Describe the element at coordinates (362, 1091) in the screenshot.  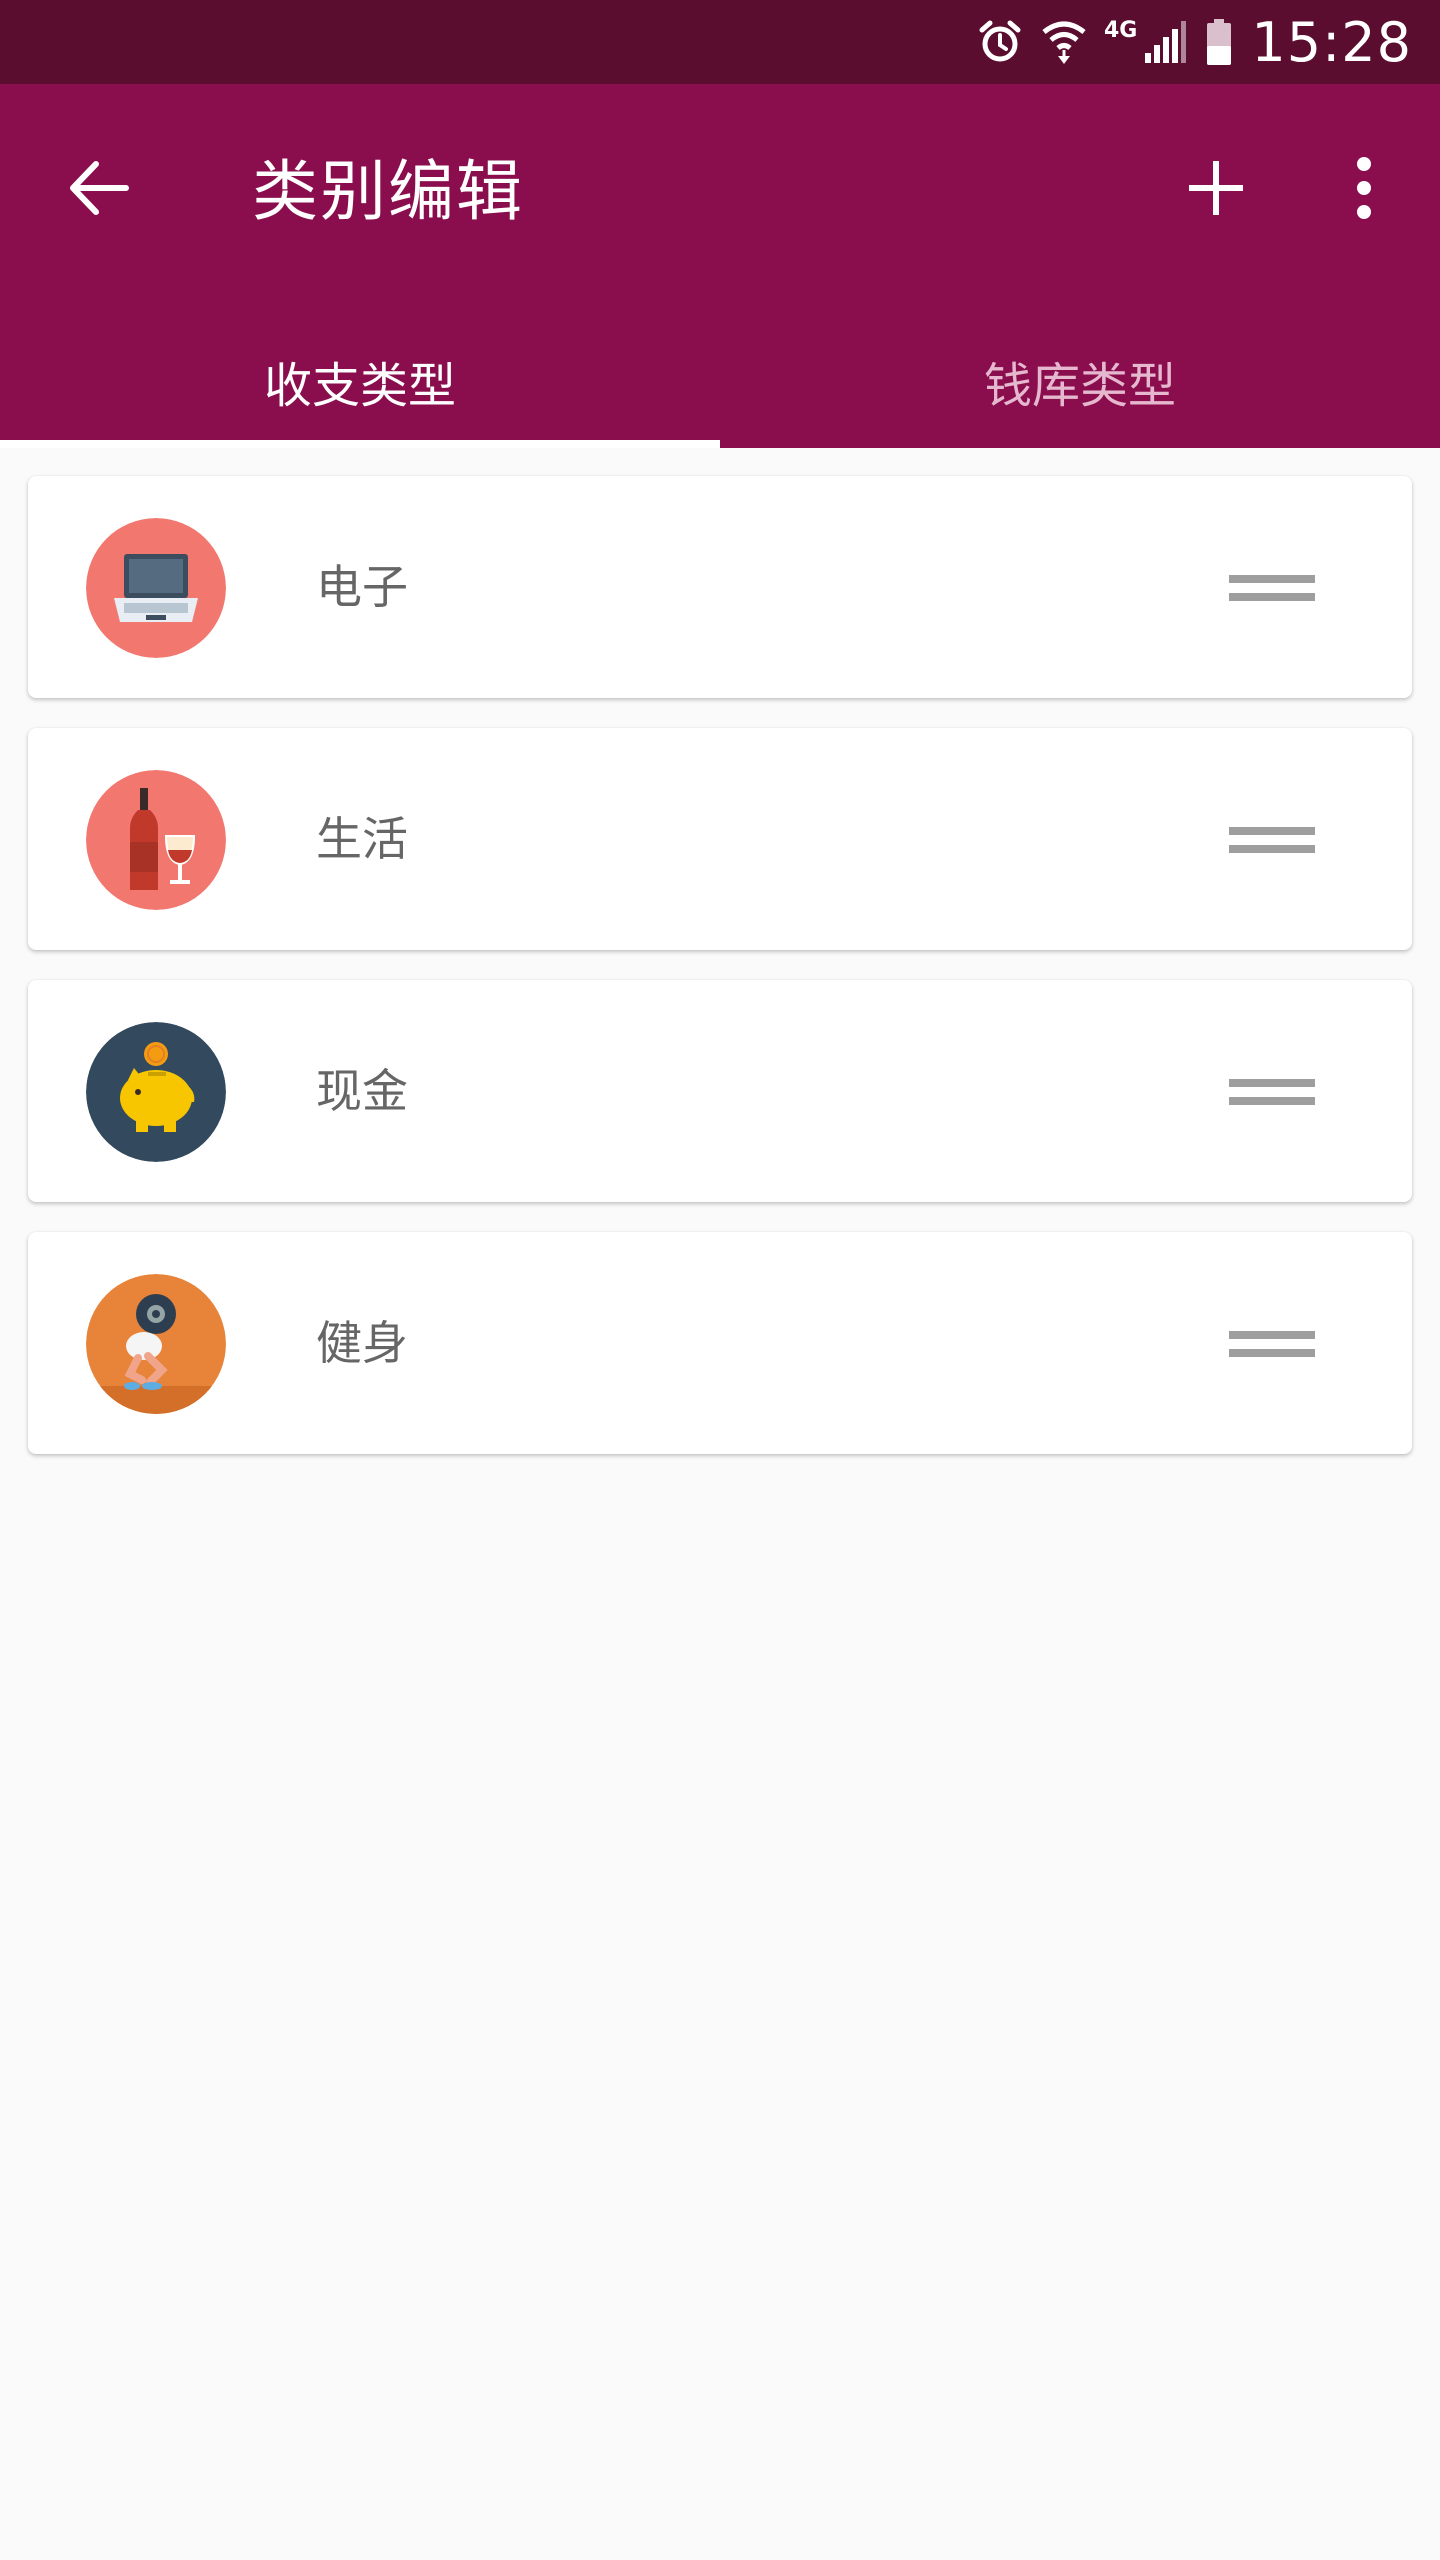
I see `category-label: 现金` at that location.